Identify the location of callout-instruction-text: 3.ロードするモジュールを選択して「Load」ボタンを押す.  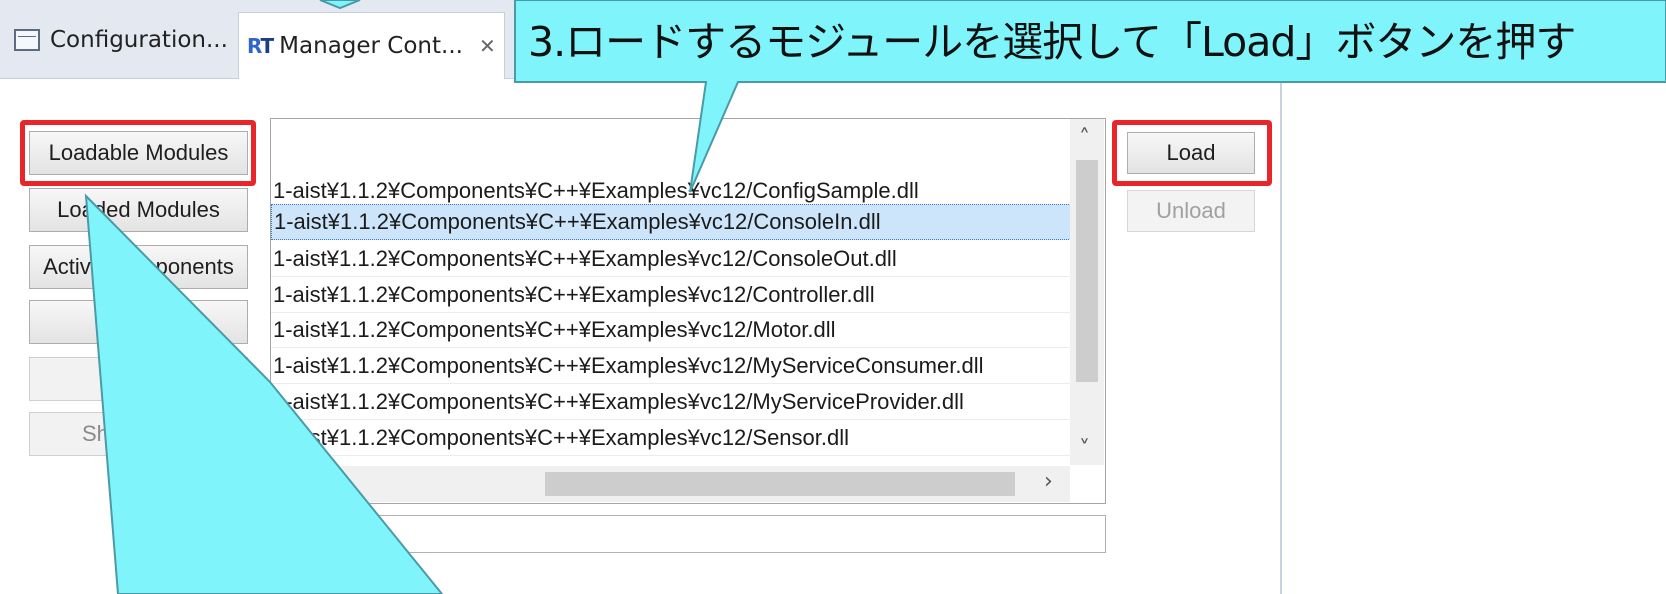
(1052, 42).